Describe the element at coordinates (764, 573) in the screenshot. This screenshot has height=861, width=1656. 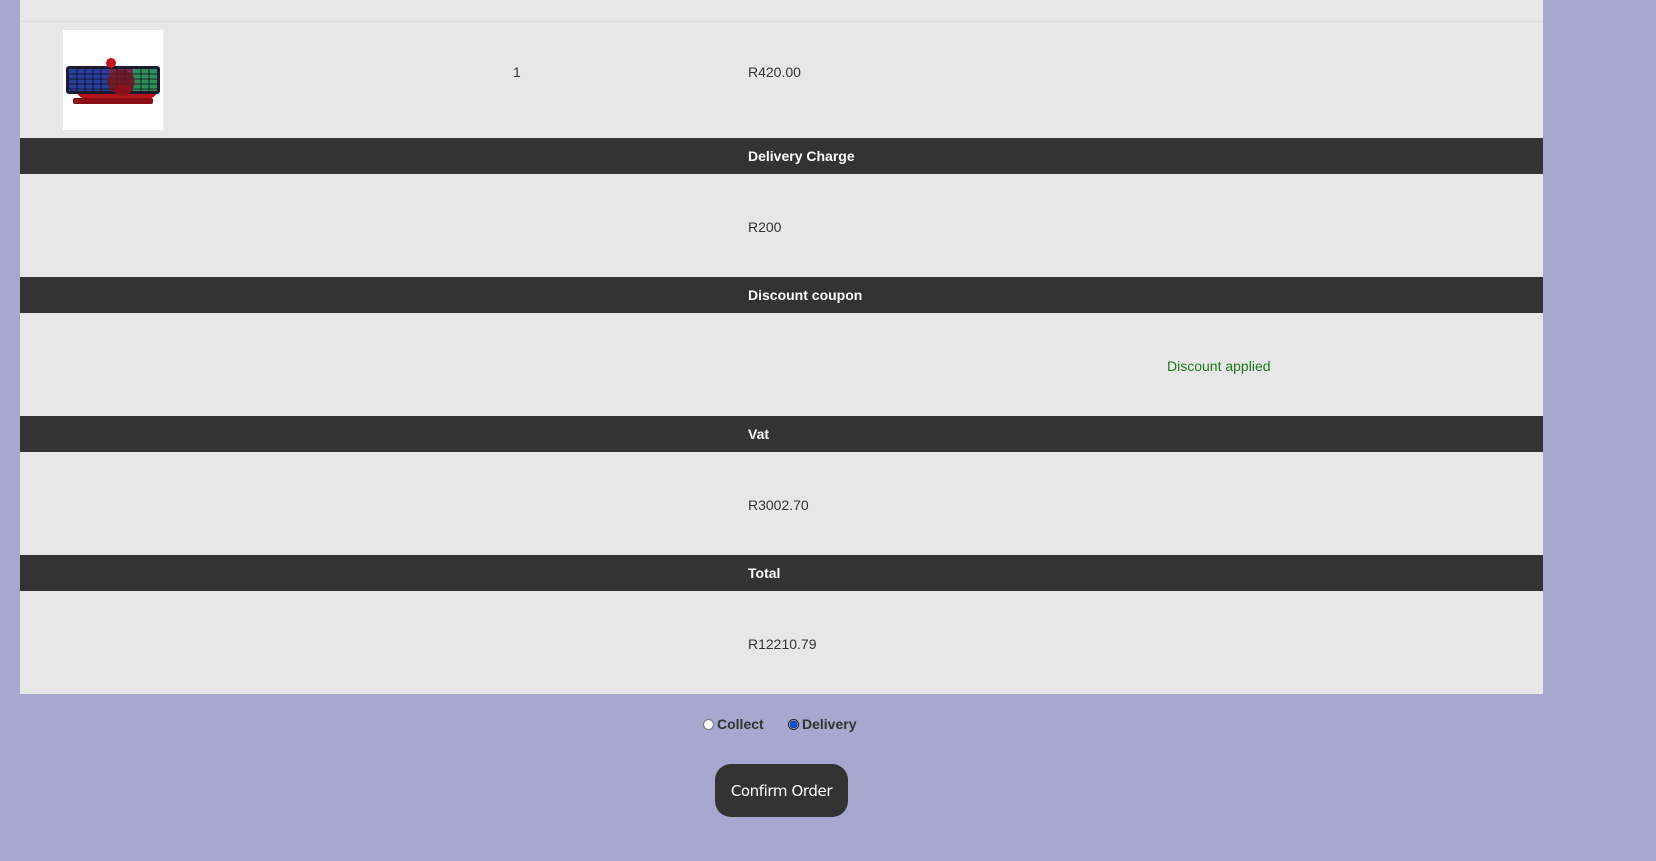
I see `total-heading: Total` at that location.